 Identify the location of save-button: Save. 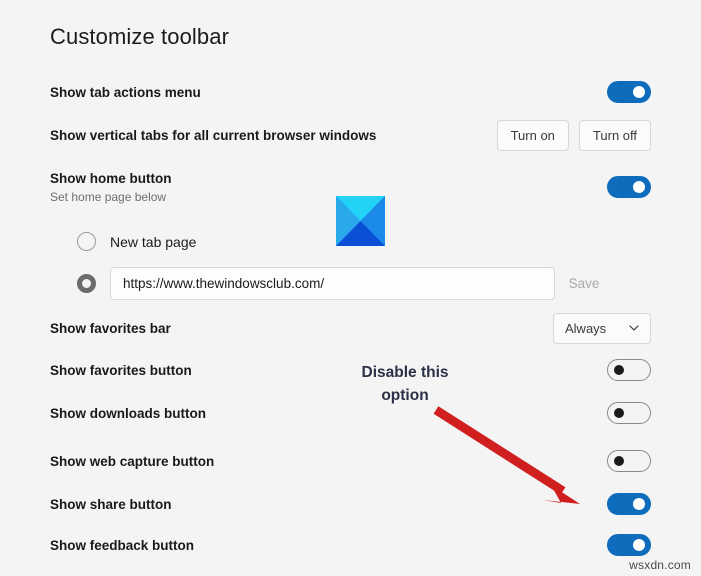
(584, 283).